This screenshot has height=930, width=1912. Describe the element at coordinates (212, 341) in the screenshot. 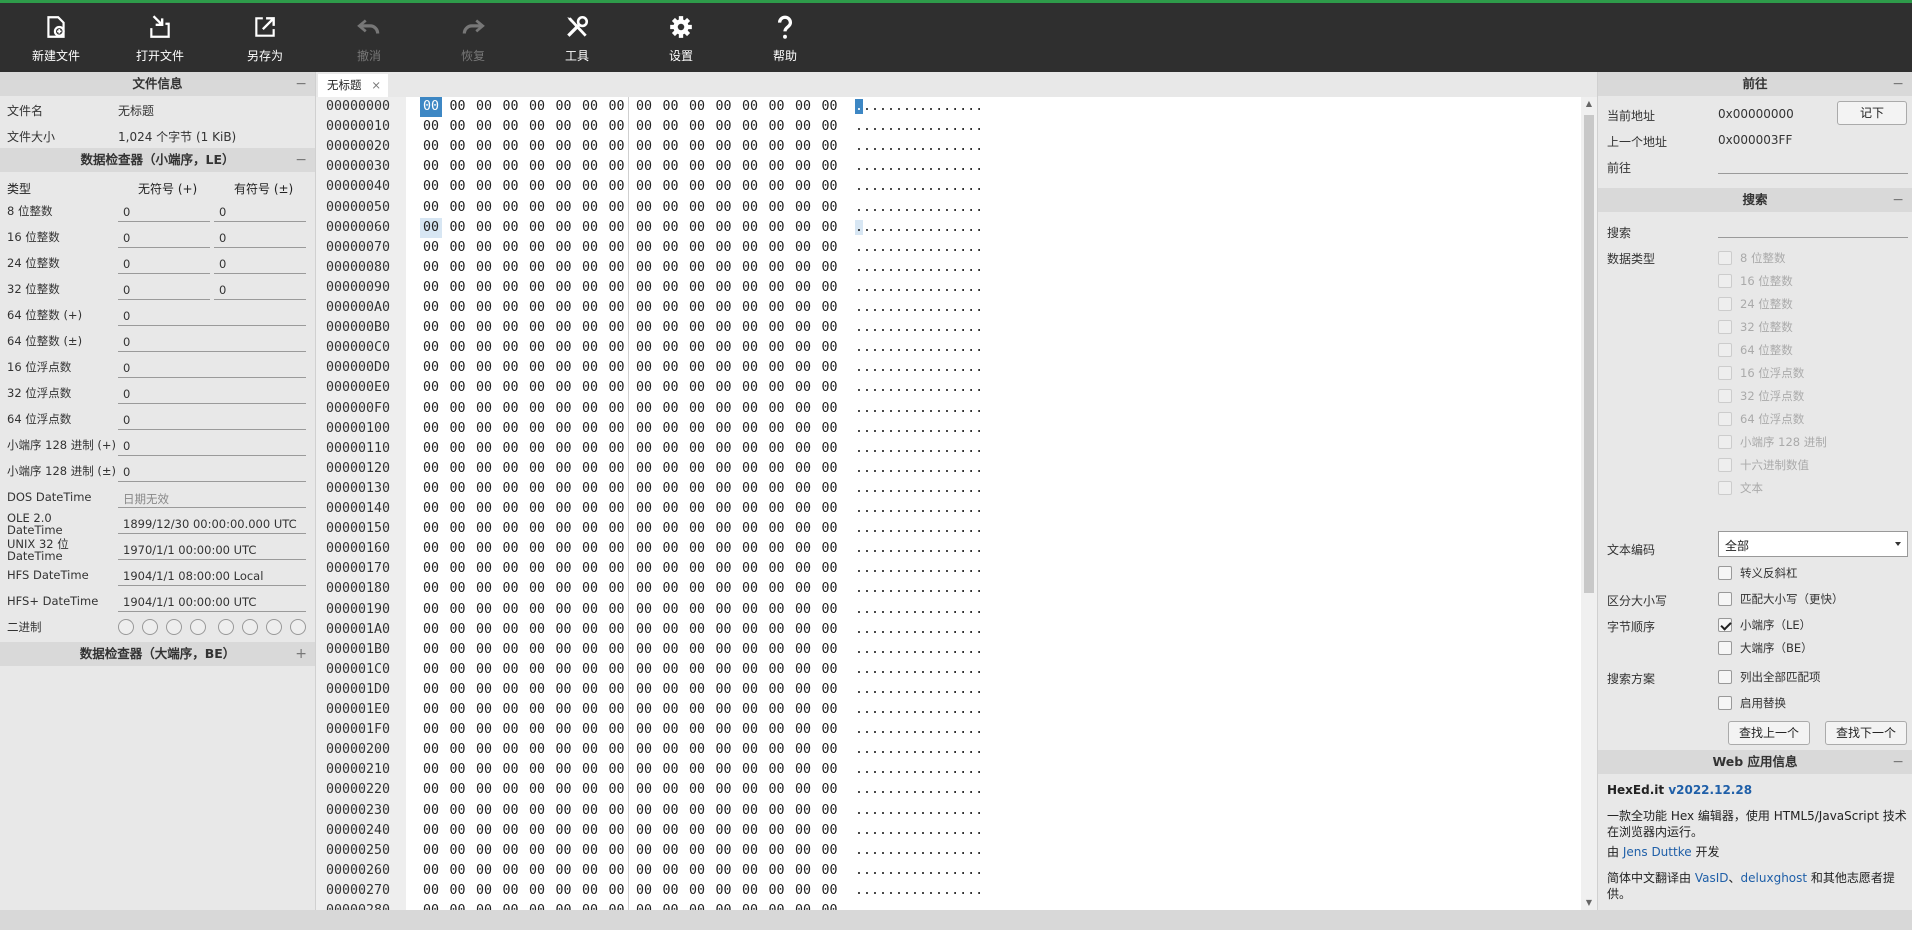

I see `inspector-value-field: 0` at that location.